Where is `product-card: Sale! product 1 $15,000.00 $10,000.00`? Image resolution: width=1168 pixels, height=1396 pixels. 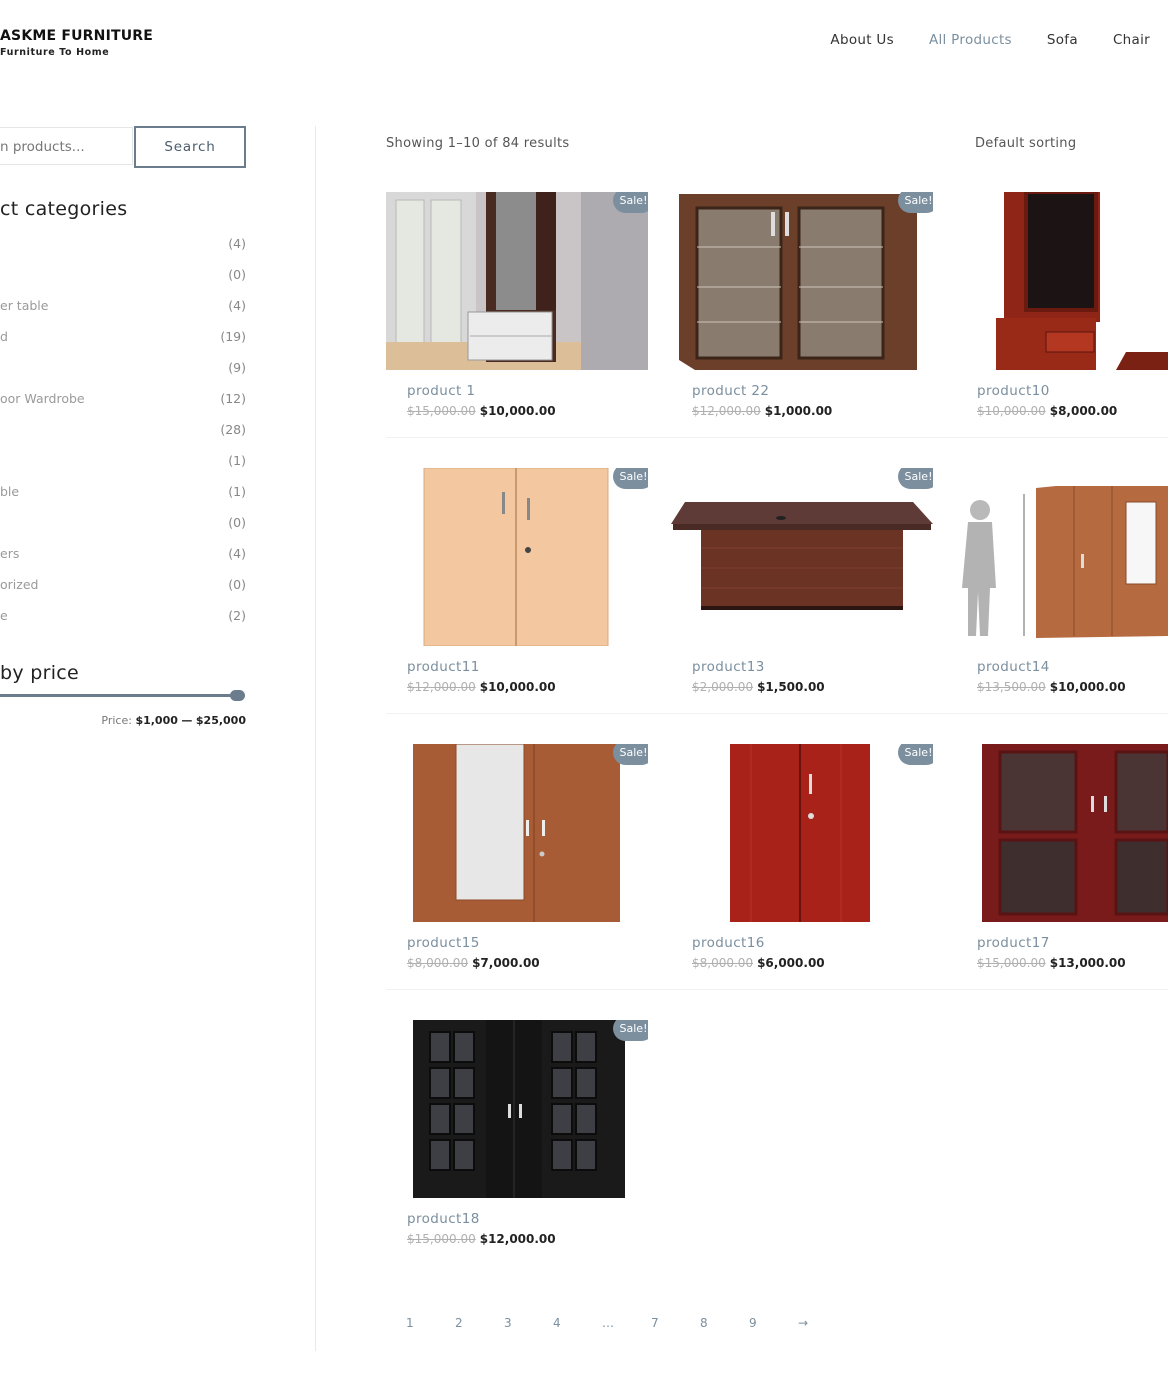 product-card: Sale! product 1 $15,000.00 $10,000.00 is located at coordinates (517, 305).